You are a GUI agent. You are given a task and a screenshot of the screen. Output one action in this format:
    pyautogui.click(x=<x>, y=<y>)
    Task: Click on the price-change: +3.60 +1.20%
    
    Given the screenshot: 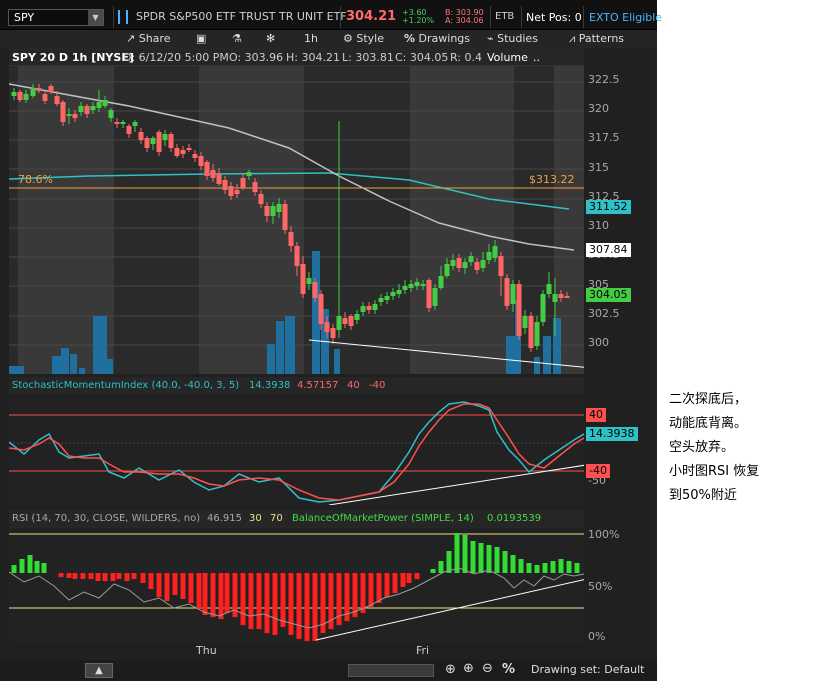 What is the action you would take?
    pyautogui.click(x=418, y=17)
    